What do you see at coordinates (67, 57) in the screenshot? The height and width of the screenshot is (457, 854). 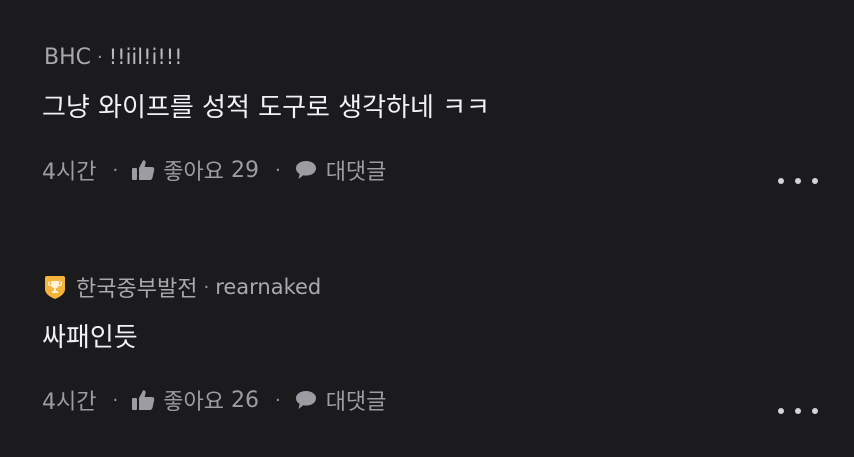 I see `author-company: BHC` at bounding box center [67, 57].